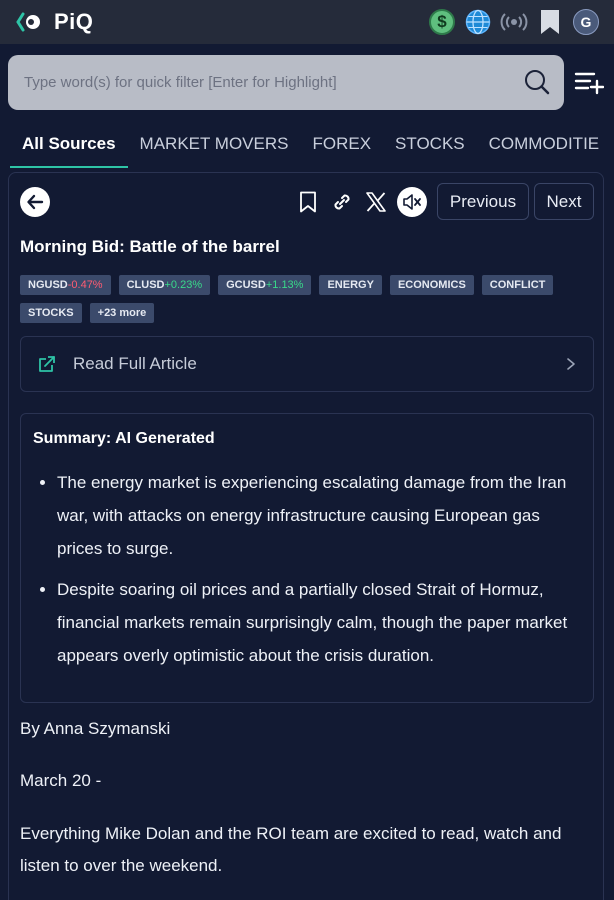 The width and height of the screenshot is (614, 900). I want to click on ticker-tag-clusd: CLUSD +0.23%, so click(164, 285).